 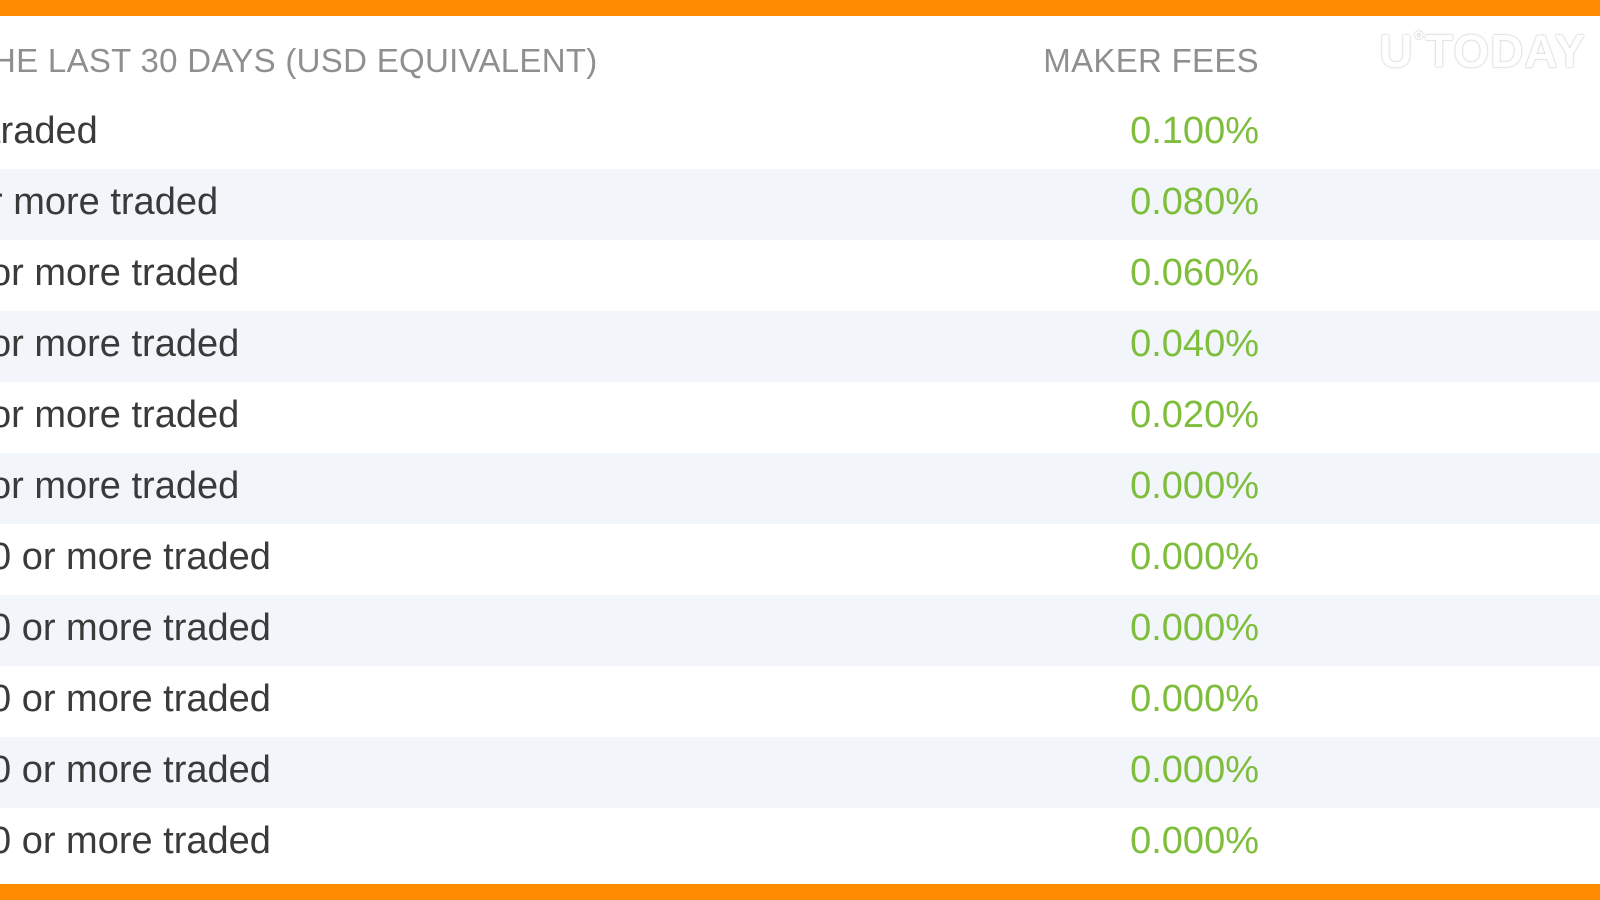 What do you see at coordinates (800, 8) in the screenshot?
I see `top-accent-bar` at bounding box center [800, 8].